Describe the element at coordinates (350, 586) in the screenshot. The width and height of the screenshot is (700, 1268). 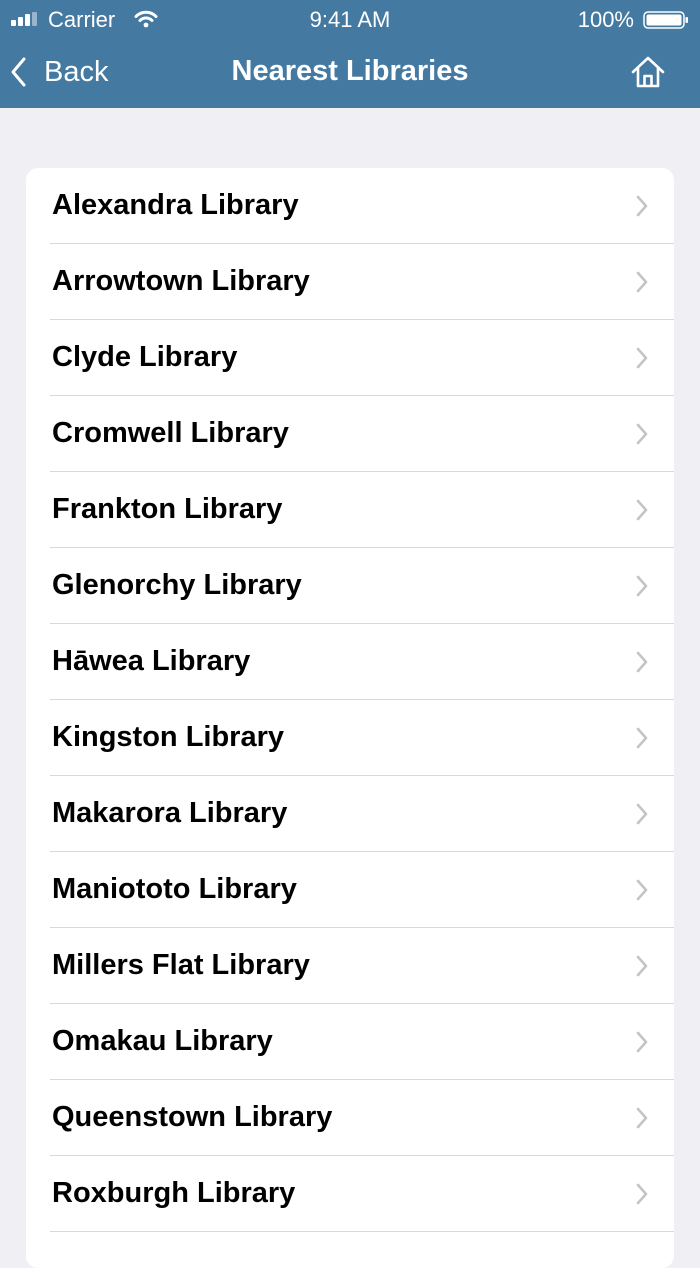
I see `library-row-glenorchy: Glenorchy Library` at that location.